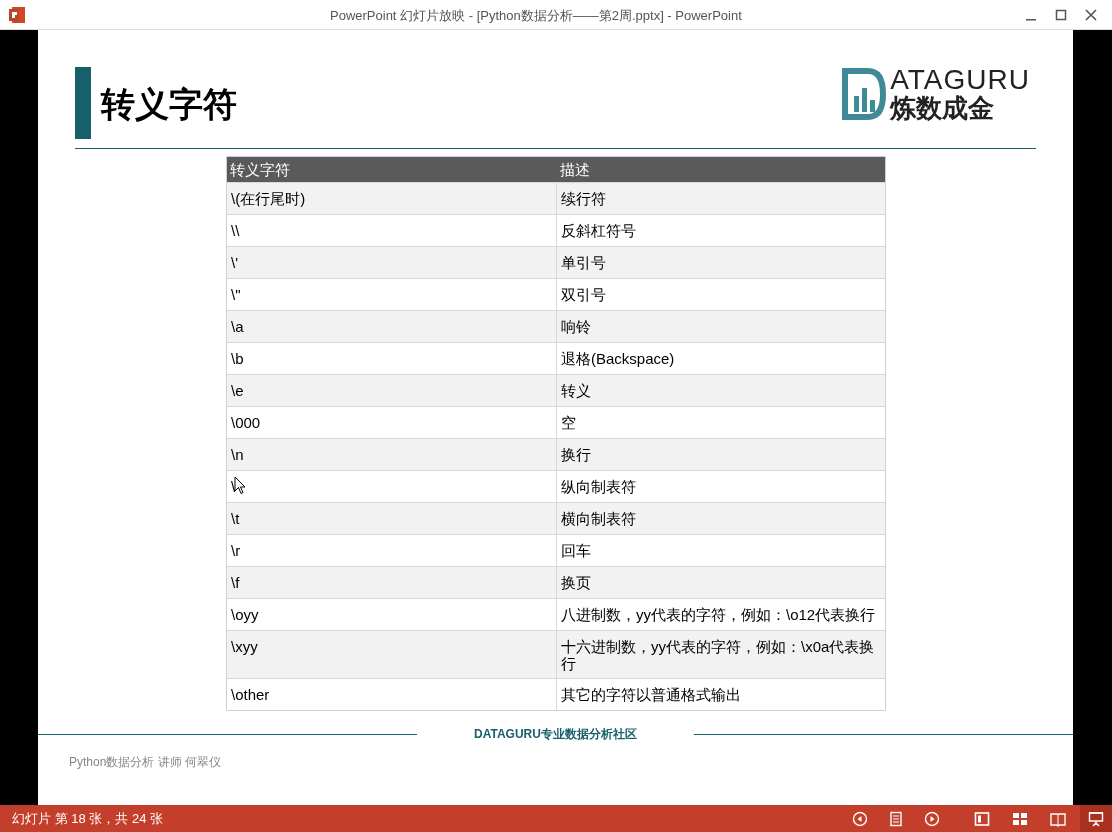 The image size is (1112, 832). What do you see at coordinates (576, 551) in the screenshot?
I see `table-cell-text: 回车` at bounding box center [576, 551].